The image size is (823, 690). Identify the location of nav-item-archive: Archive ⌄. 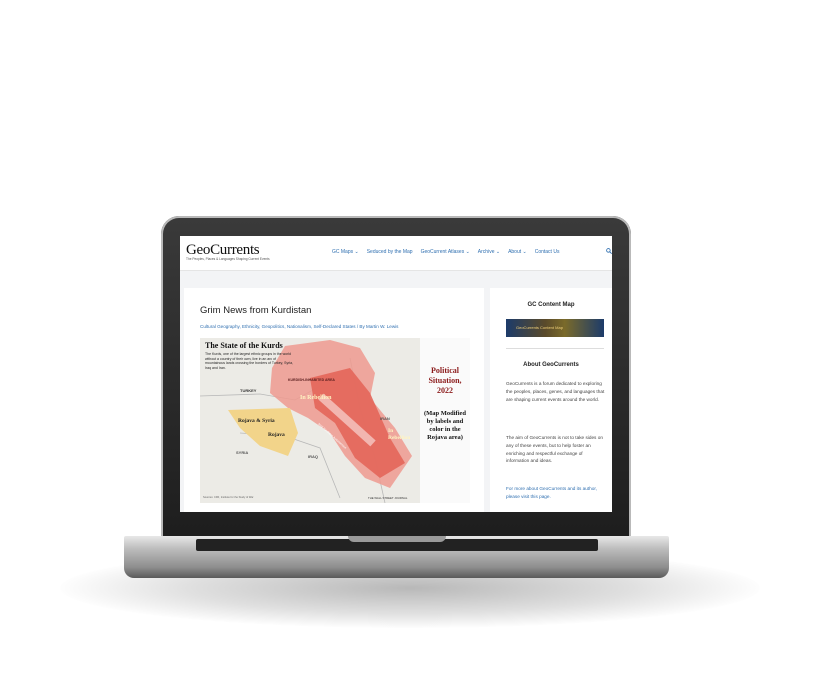
(489, 252).